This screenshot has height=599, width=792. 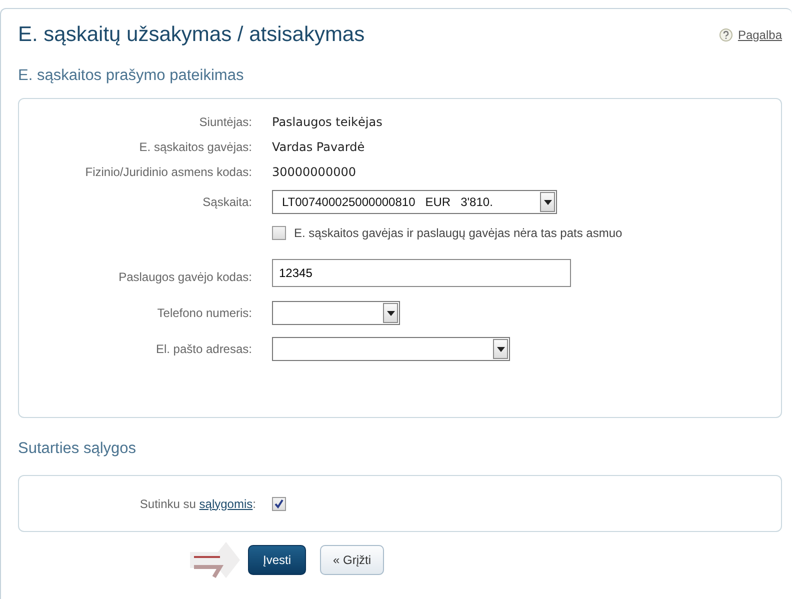 What do you see at coordinates (725, 35) in the screenshot?
I see `help-icon` at bounding box center [725, 35].